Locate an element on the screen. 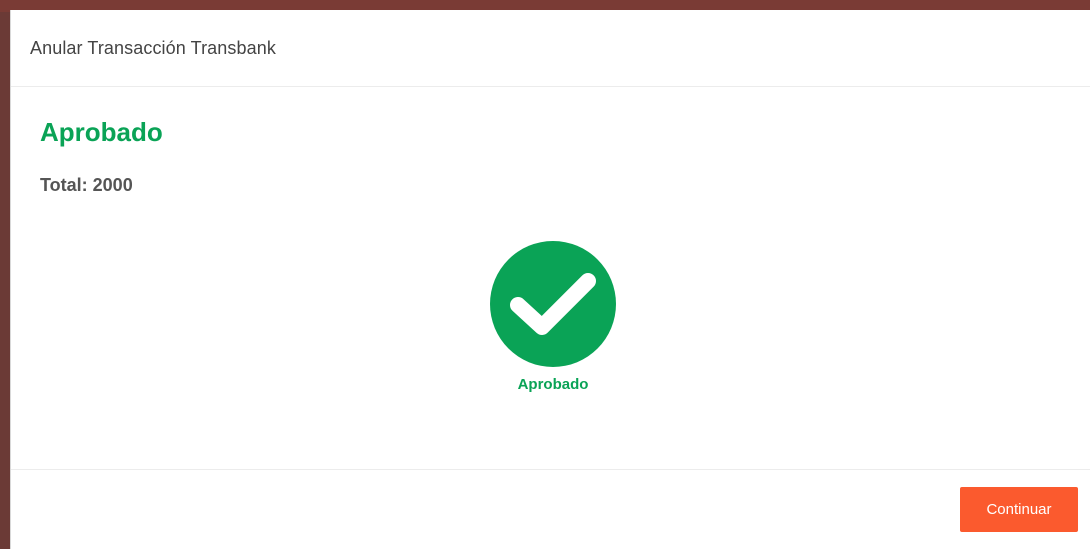 The width and height of the screenshot is (1090, 549). status-heading: Aprobado is located at coordinates (101, 132).